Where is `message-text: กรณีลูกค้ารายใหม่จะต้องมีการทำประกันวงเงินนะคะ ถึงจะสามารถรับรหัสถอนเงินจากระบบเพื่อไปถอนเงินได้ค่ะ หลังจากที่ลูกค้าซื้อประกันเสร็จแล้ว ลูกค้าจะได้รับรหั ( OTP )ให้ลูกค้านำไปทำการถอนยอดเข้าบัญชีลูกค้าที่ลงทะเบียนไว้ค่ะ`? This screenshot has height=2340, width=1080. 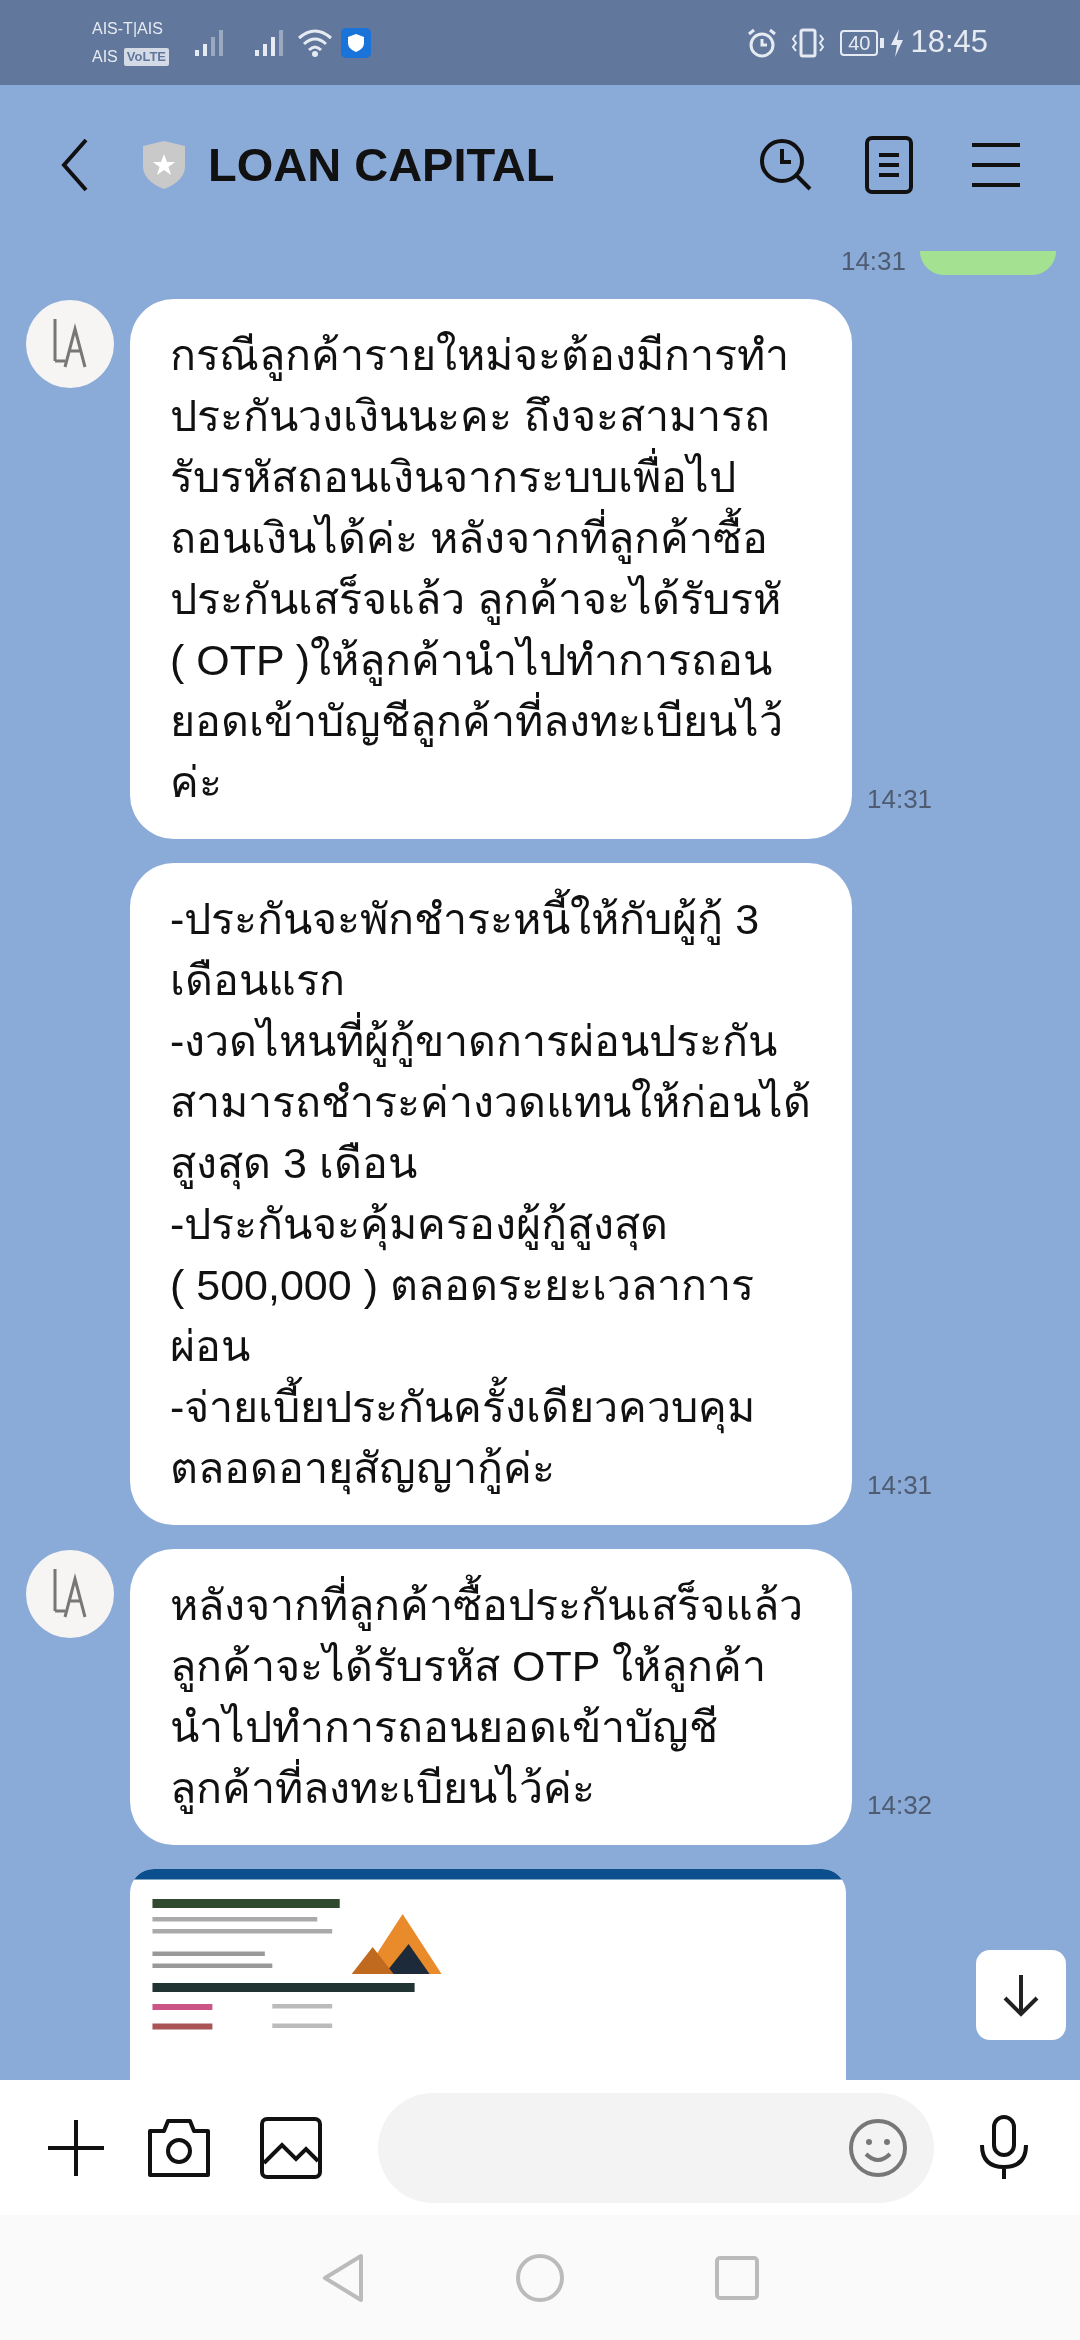 message-text: กรณีลูกค้ารายใหม่จะต้องมีการทำประกันวงเงินนะคะ ถึงจะสามารถรับรหัสถอนเงินจากระบบเพื่อไปถอนเงินได้ค่ะ หลังจากที่ลูกค้าซื้อประกันเสร็จแล้ว ลูกค้าจะได้รับรหั ( OTP )ให้ลูกค้านำไปทำการถอนยอดเข้าบัญชีลูกค้าที่ลงทะเบียนไว้ค่ะ is located at coordinates (480, 569).